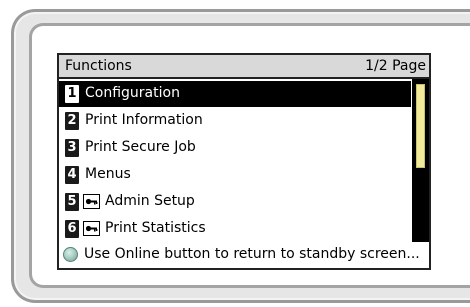 The image size is (470, 307). What do you see at coordinates (132, 93) in the screenshot?
I see `menu-item-label: Configuration` at bounding box center [132, 93].